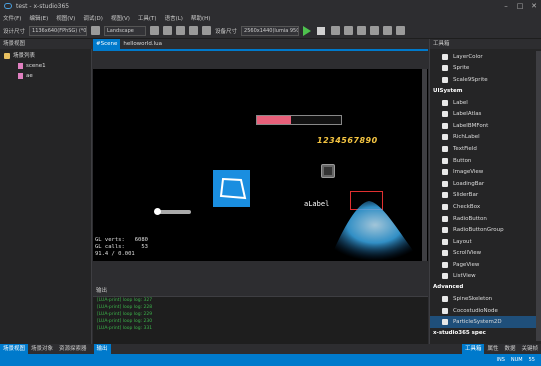 This screenshot has width=541, height=366. What do you see at coordinates (478, 230) in the screenshot?
I see `component-label: RadioButtonGroup` at bounding box center [478, 230].